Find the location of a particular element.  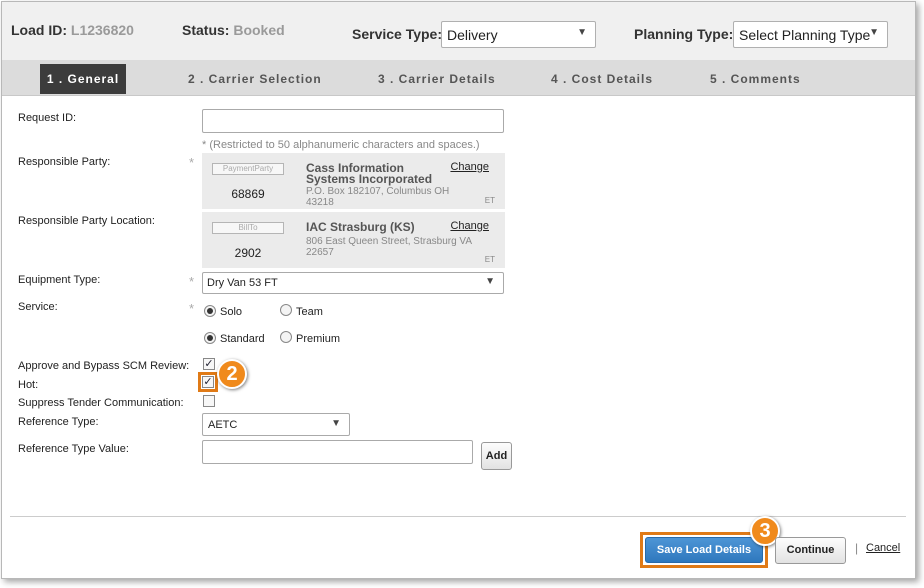

service-team-radio is located at coordinates (286, 310).